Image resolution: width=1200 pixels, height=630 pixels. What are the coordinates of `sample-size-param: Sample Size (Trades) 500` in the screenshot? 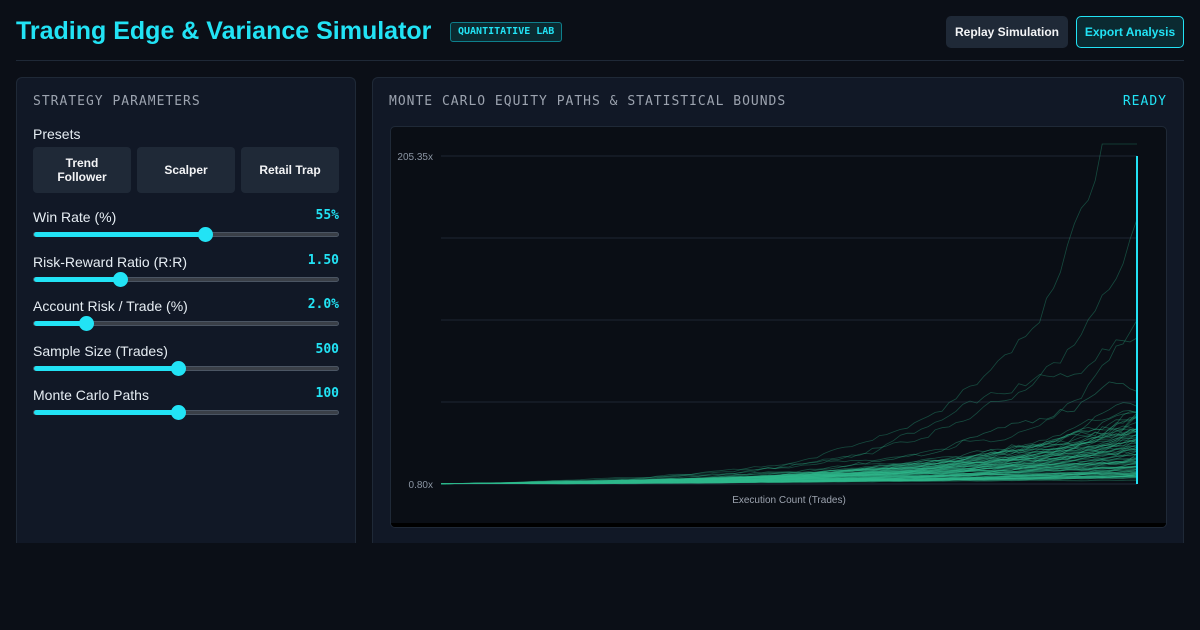 It's located at (186, 362).